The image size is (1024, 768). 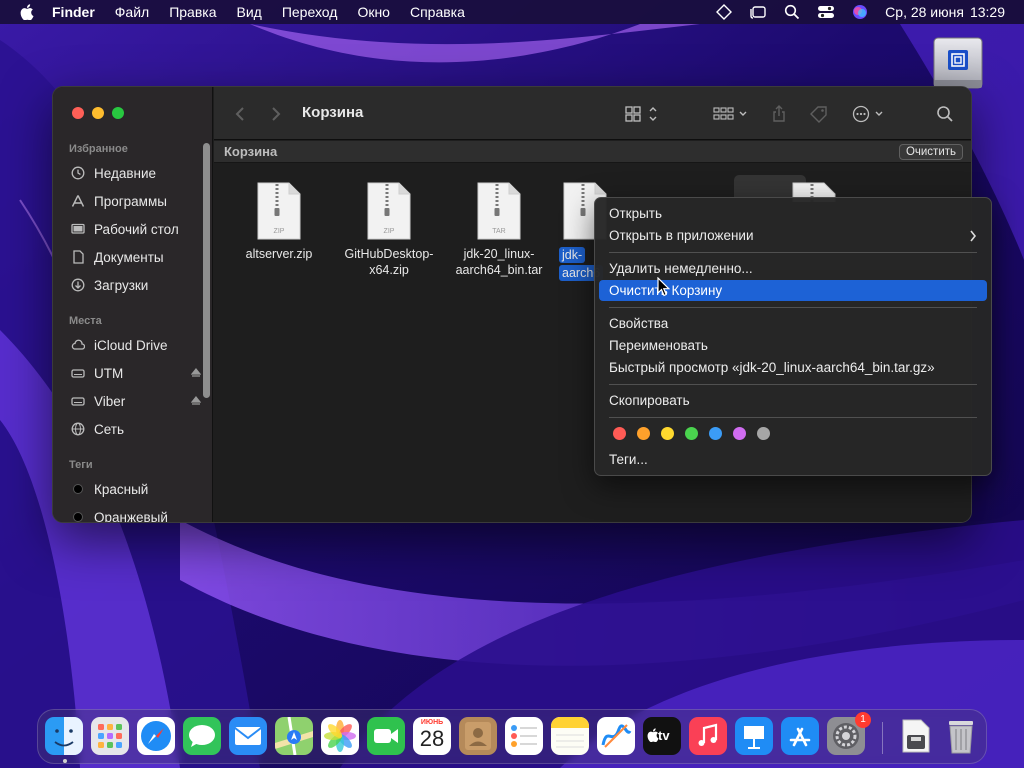 I want to click on photos-icon, so click(x=340, y=736).